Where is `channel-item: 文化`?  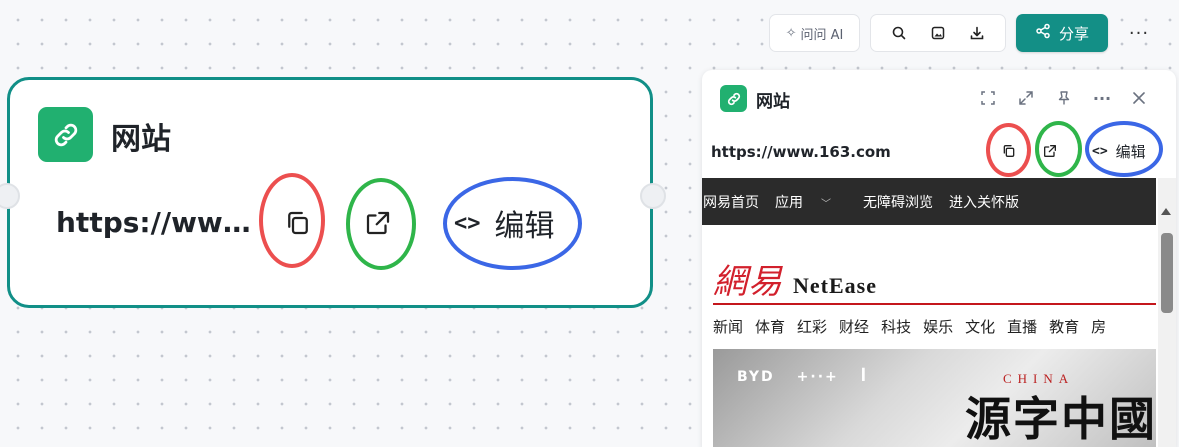
channel-item: 文化 is located at coordinates (980, 326).